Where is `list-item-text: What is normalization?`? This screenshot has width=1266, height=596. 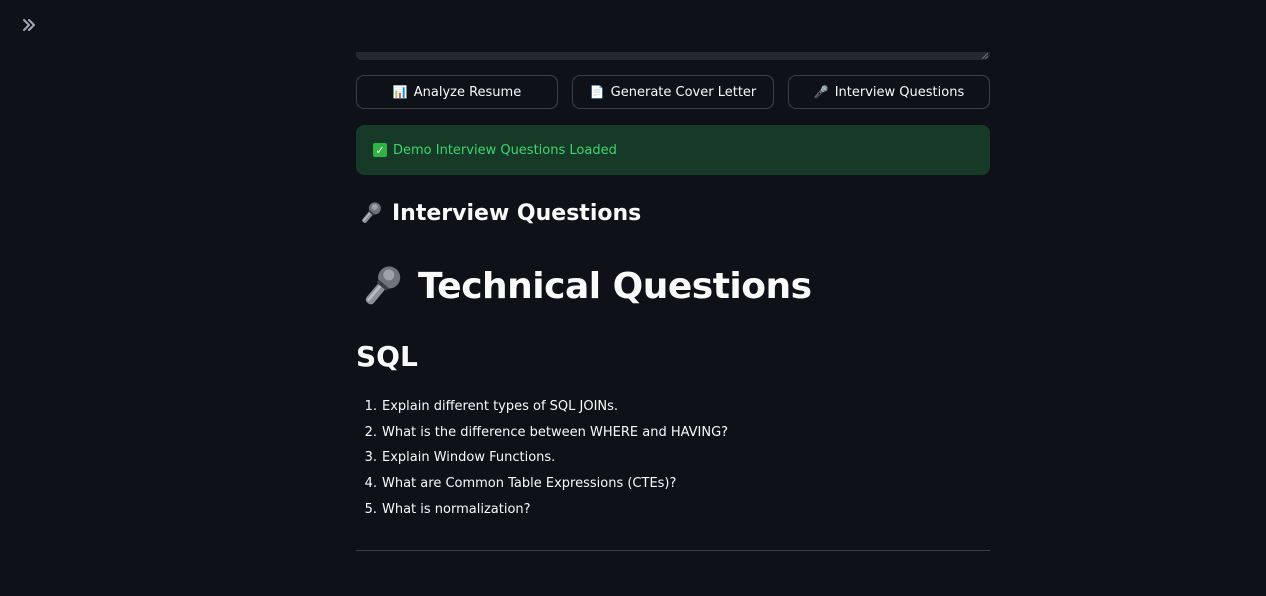
list-item-text: What is normalization? is located at coordinates (456, 509).